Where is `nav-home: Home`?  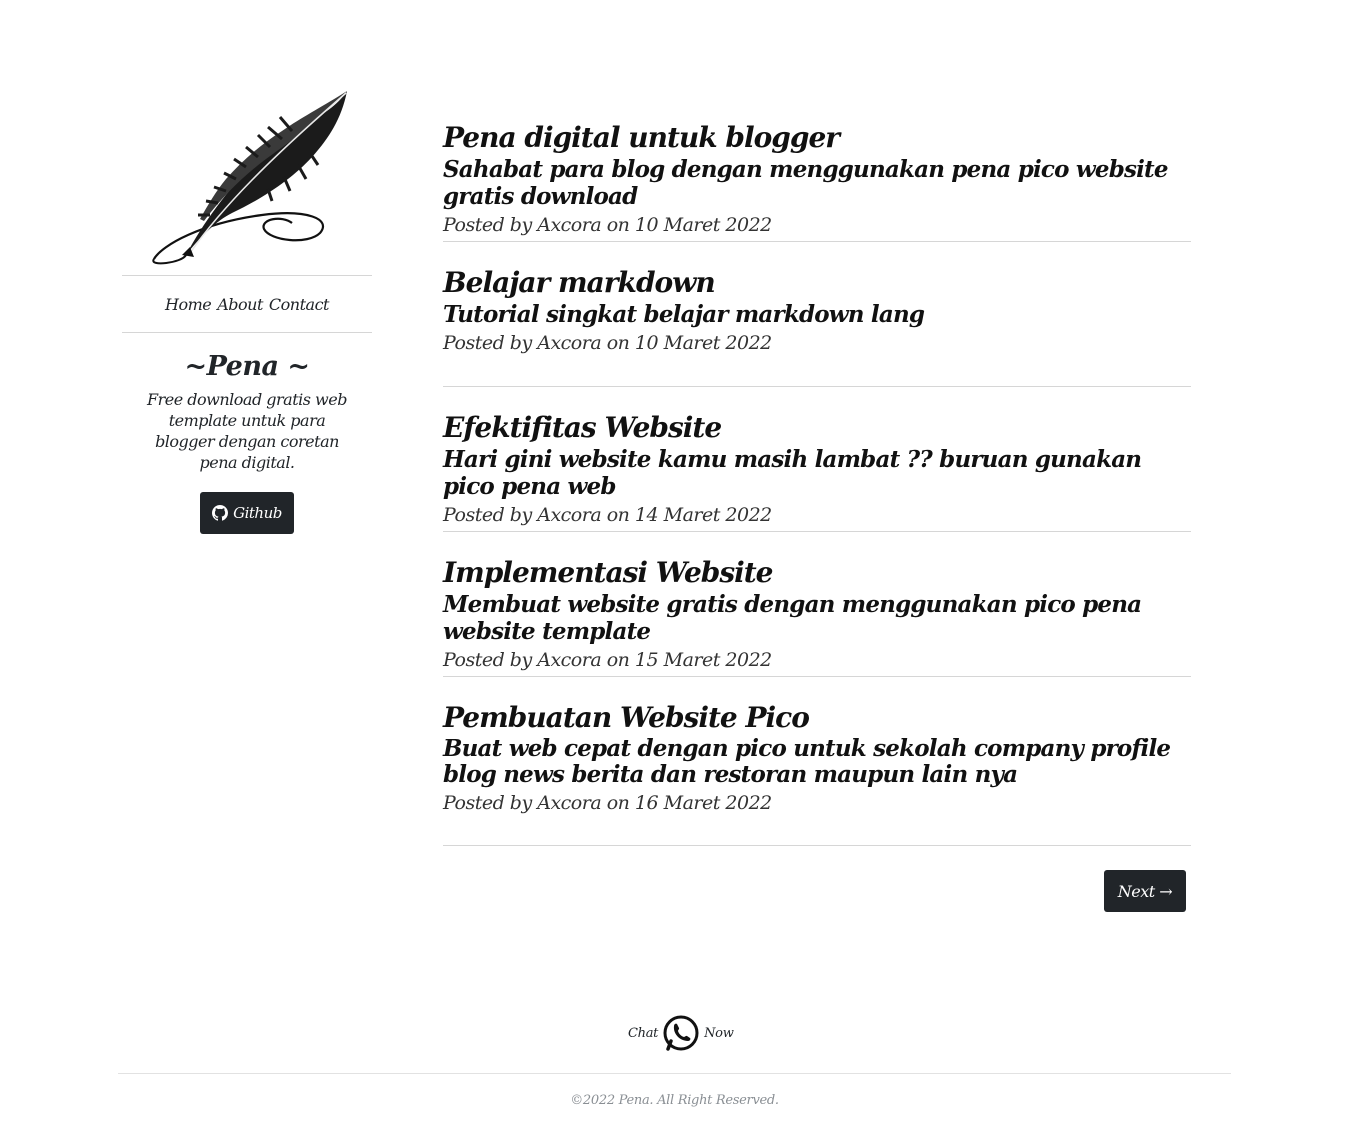
nav-home: Home is located at coordinates (188, 304).